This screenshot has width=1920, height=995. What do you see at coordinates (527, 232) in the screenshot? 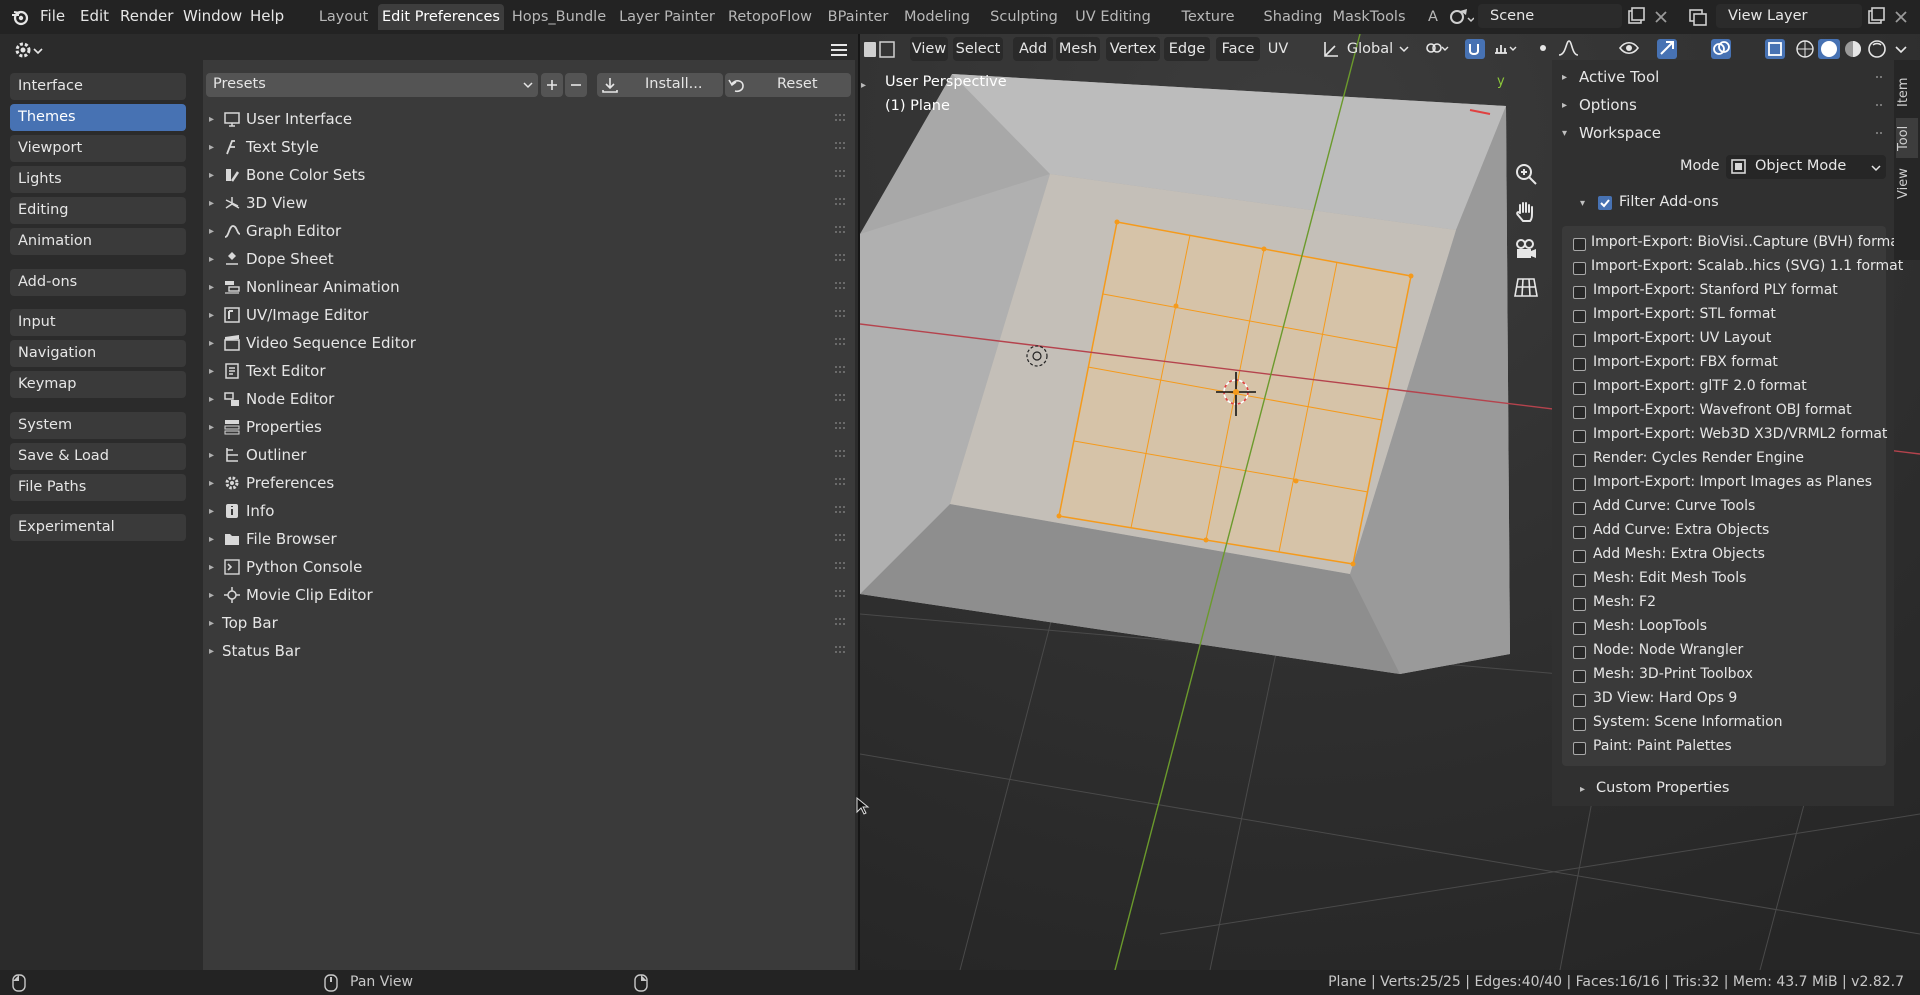
I see `theme-section-graph-editor: ▸ Graph Editor` at bounding box center [527, 232].